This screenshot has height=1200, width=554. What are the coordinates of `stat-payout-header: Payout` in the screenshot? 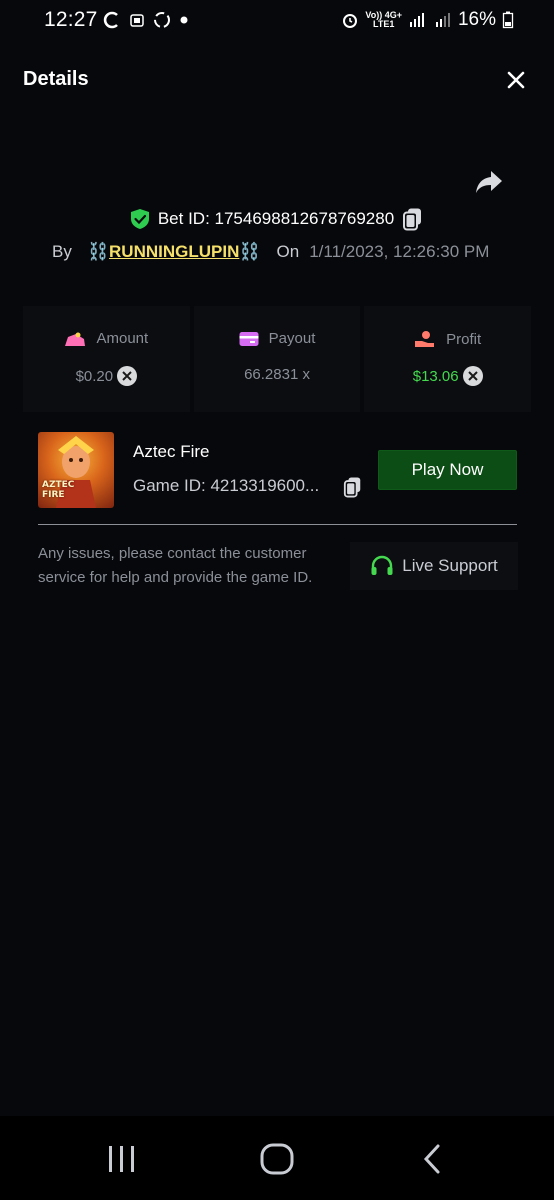 It's located at (277, 338).